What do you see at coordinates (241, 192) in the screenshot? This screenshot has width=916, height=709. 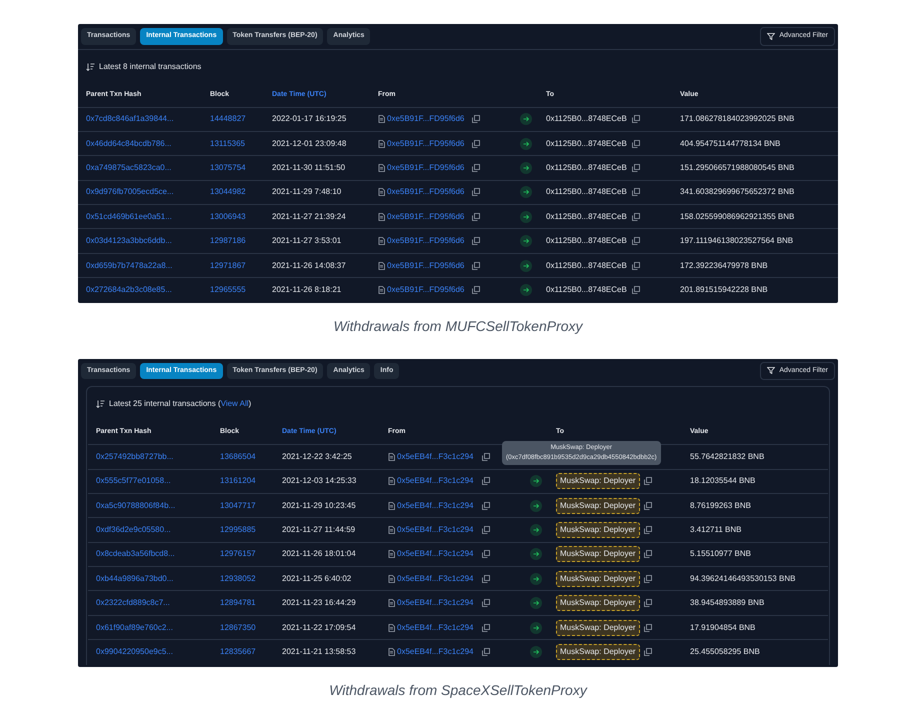 I see `block-link: 13044982` at bounding box center [241, 192].